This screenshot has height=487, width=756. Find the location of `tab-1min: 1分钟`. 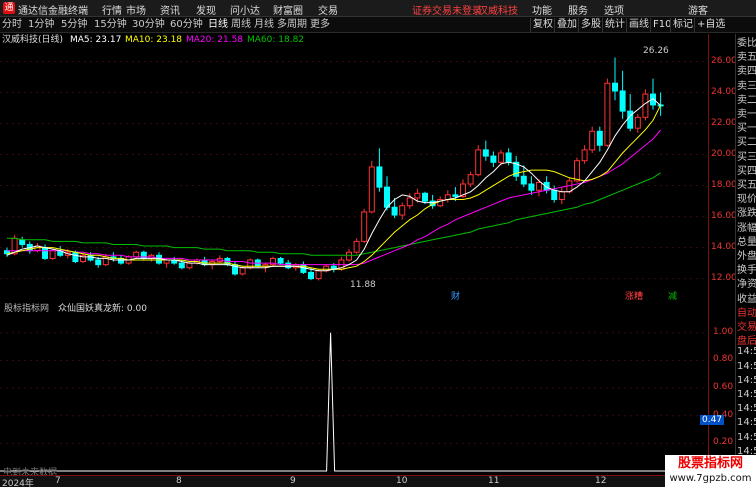

tab-1min: 1分钟 is located at coordinates (41, 25).